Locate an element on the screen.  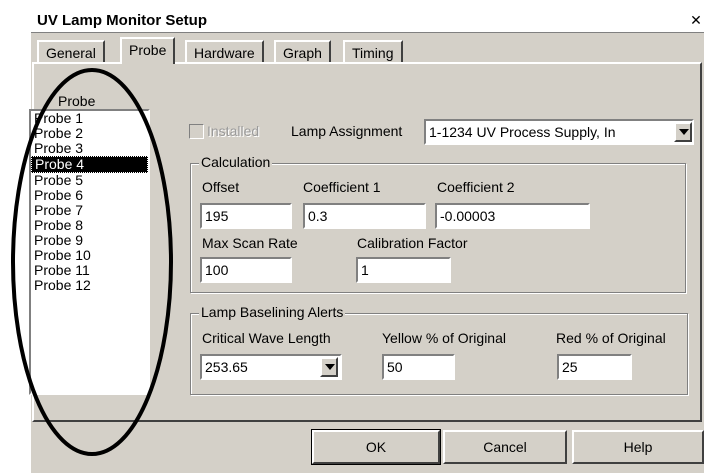
help-button: Help is located at coordinates (638, 447).